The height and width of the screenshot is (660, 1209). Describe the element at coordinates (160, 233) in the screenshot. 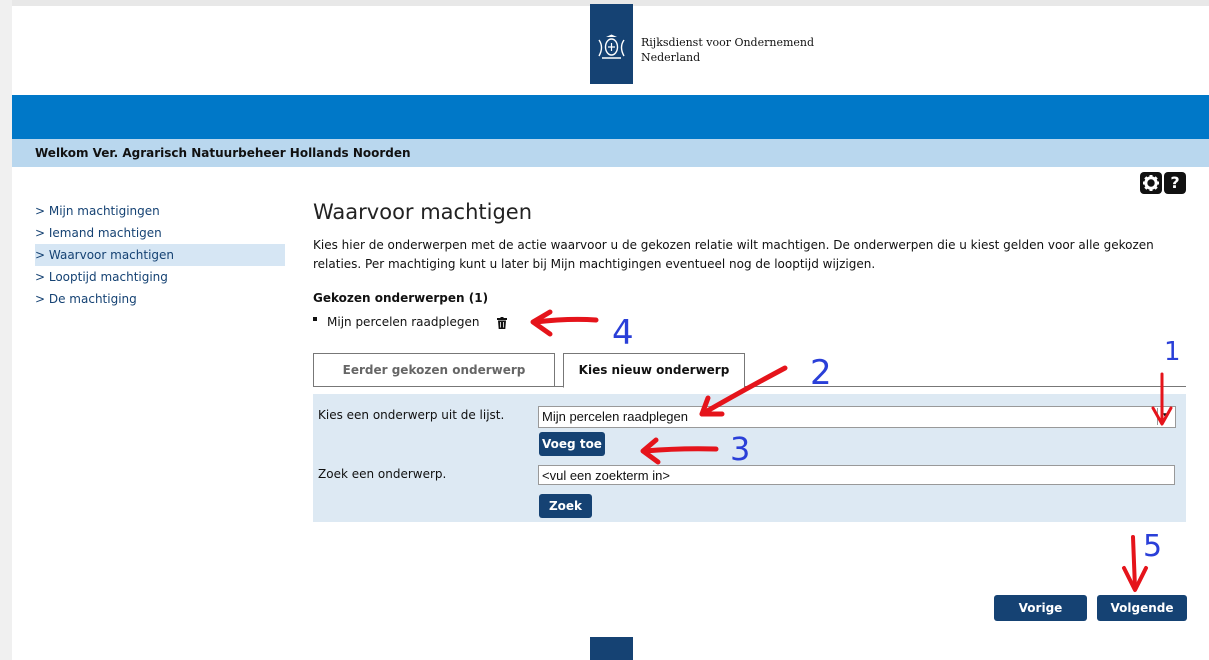

I see `sidebar-item-iemand-machtigen: > Iemand machtigen` at that location.